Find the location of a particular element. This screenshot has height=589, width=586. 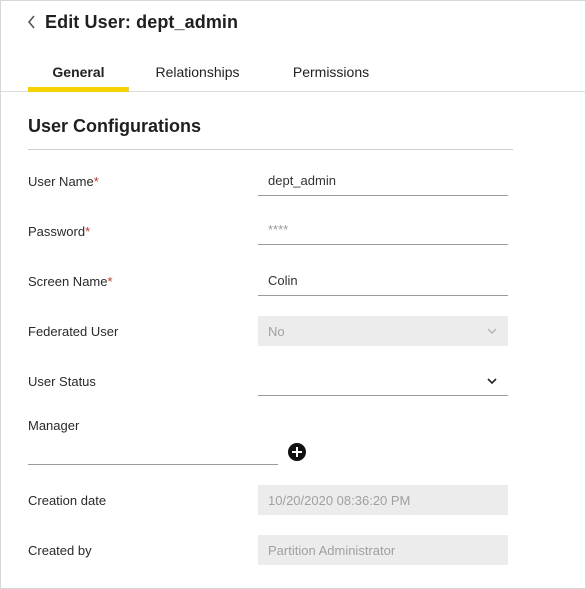

manager-input is located at coordinates (153, 464).